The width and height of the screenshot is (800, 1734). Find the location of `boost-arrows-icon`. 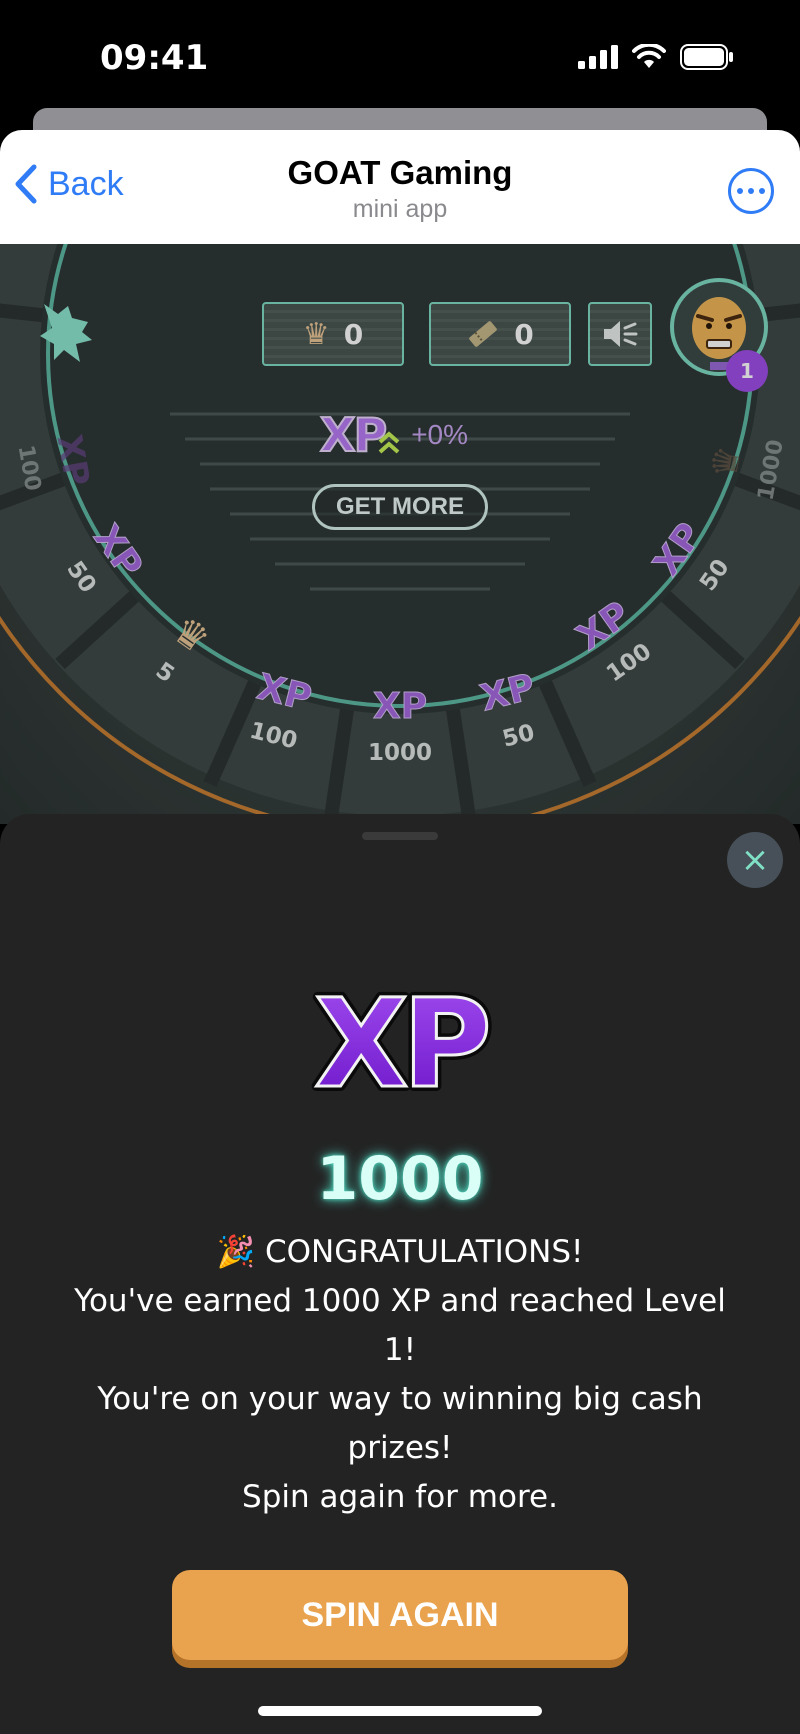

boost-arrows-icon is located at coordinates (389, 442).